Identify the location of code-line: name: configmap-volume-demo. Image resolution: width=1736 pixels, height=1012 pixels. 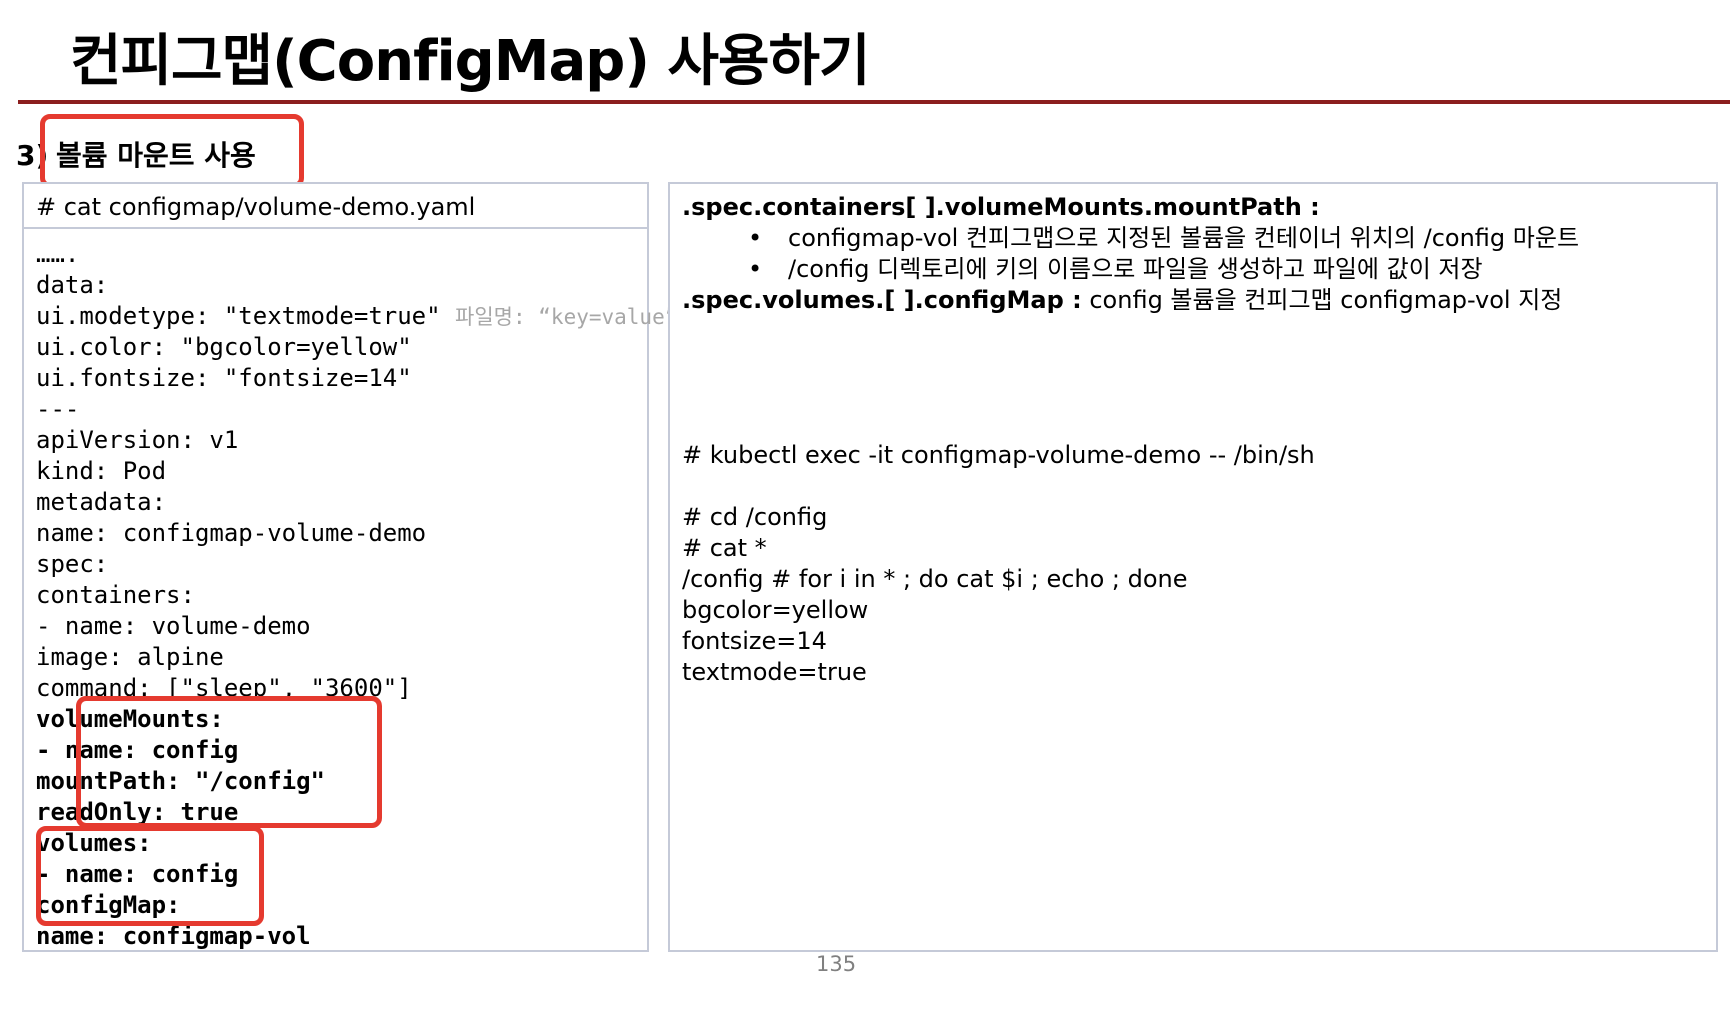
(231, 533).